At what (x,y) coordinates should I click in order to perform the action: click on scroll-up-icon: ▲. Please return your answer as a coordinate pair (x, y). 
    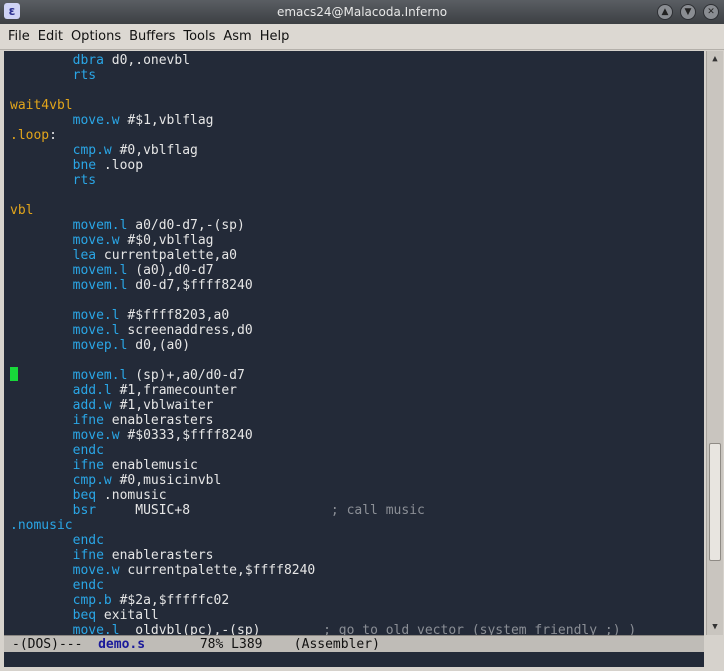
    Looking at the image, I should click on (715, 59).